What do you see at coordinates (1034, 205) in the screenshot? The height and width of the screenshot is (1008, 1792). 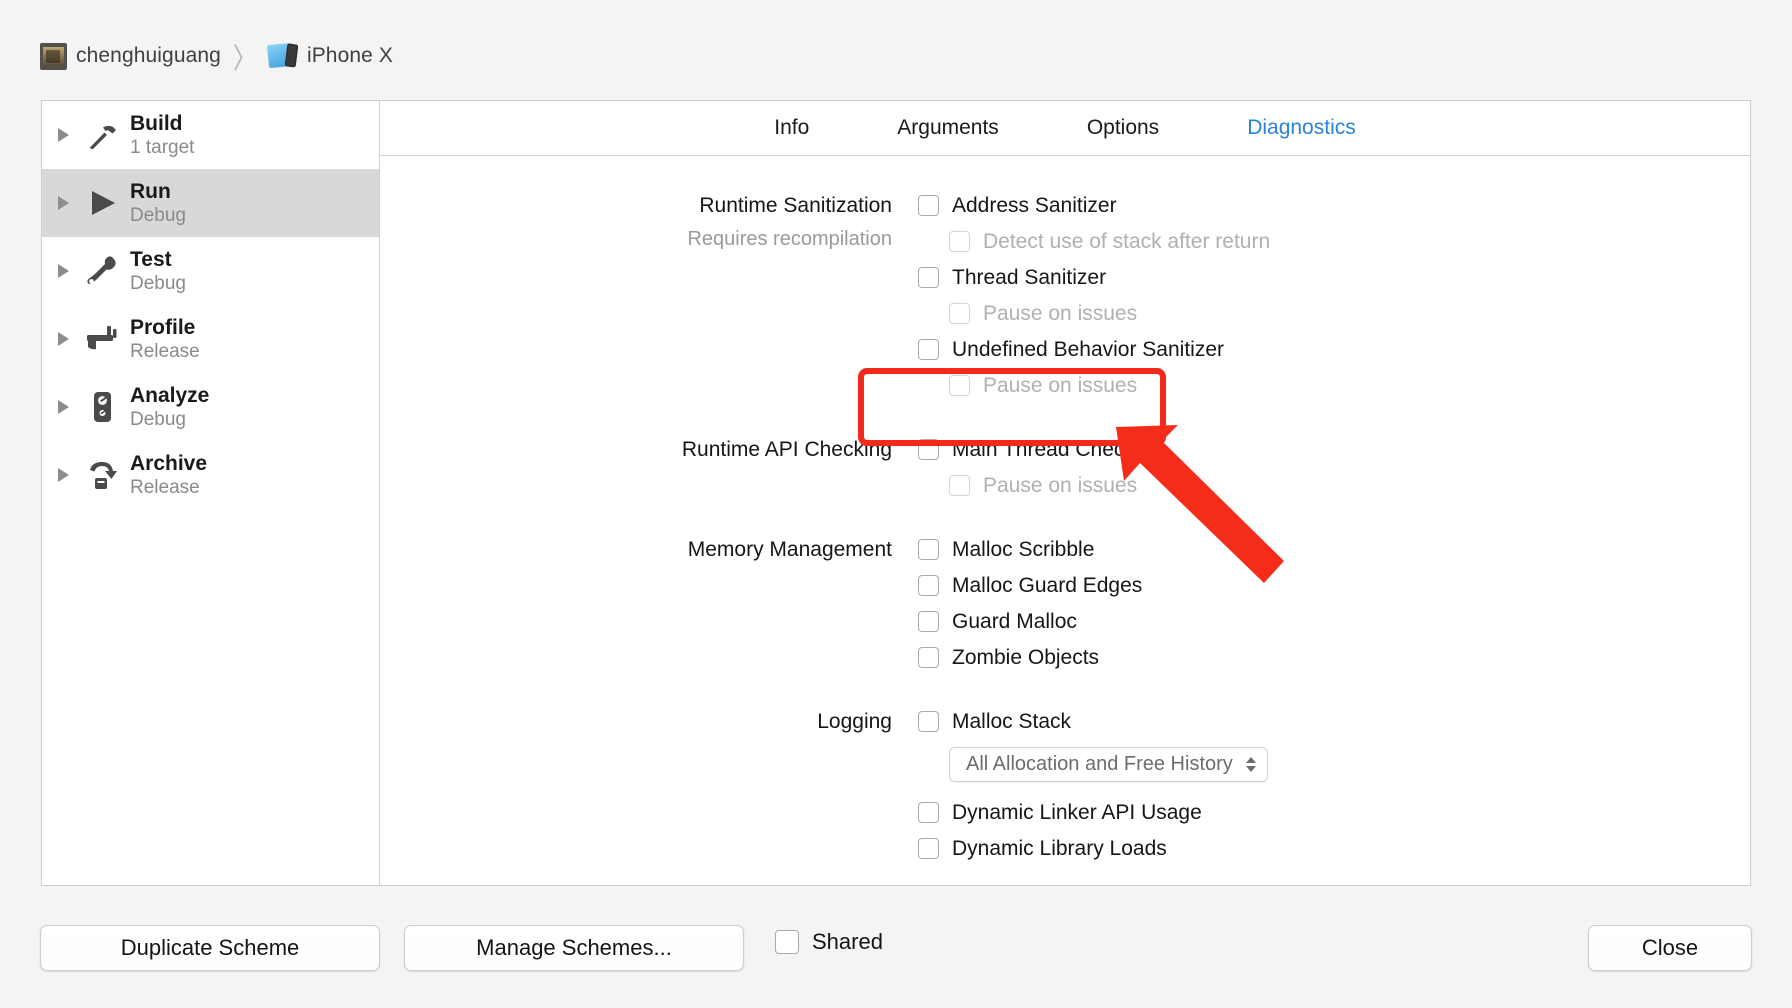 I see `checkbox-label: Address Sanitizer` at bounding box center [1034, 205].